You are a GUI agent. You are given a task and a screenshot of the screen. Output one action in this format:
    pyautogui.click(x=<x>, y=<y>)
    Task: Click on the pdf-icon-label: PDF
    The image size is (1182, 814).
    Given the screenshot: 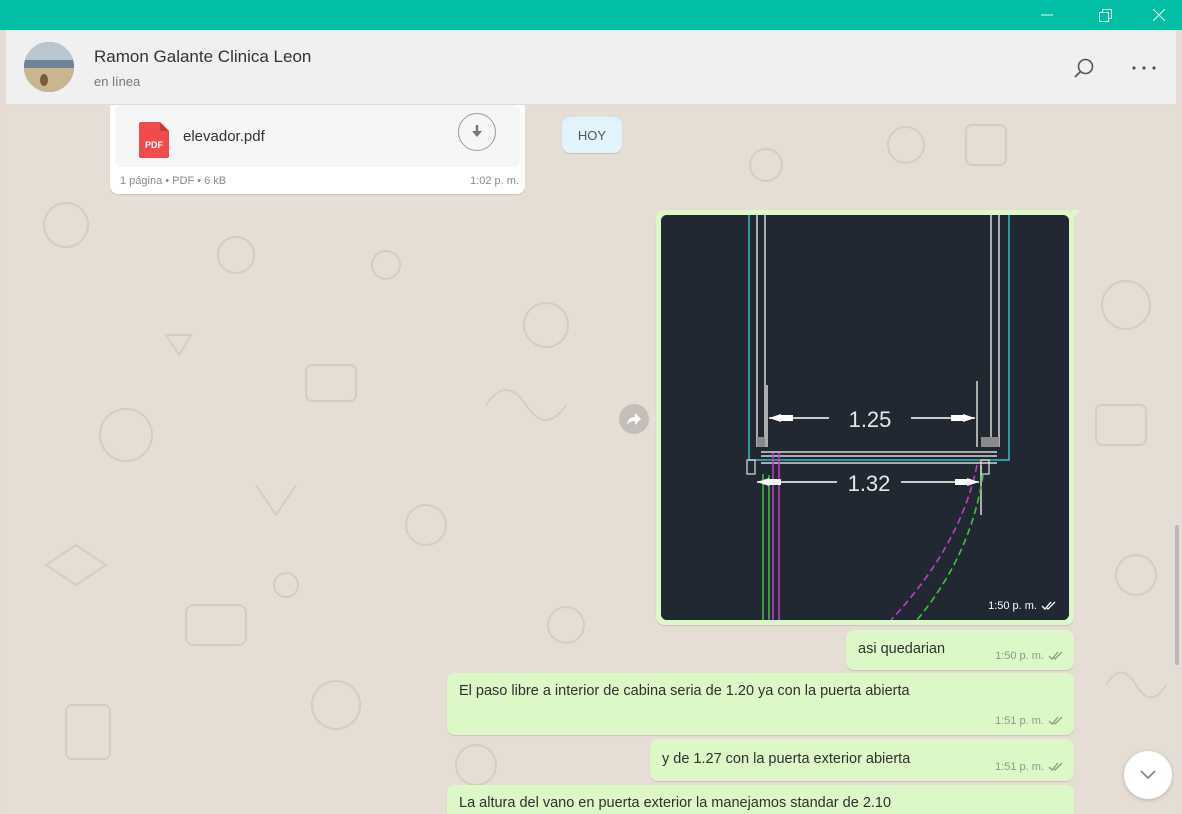 What is the action you would take?
    pyautogui.click(x=154, y=145)
    